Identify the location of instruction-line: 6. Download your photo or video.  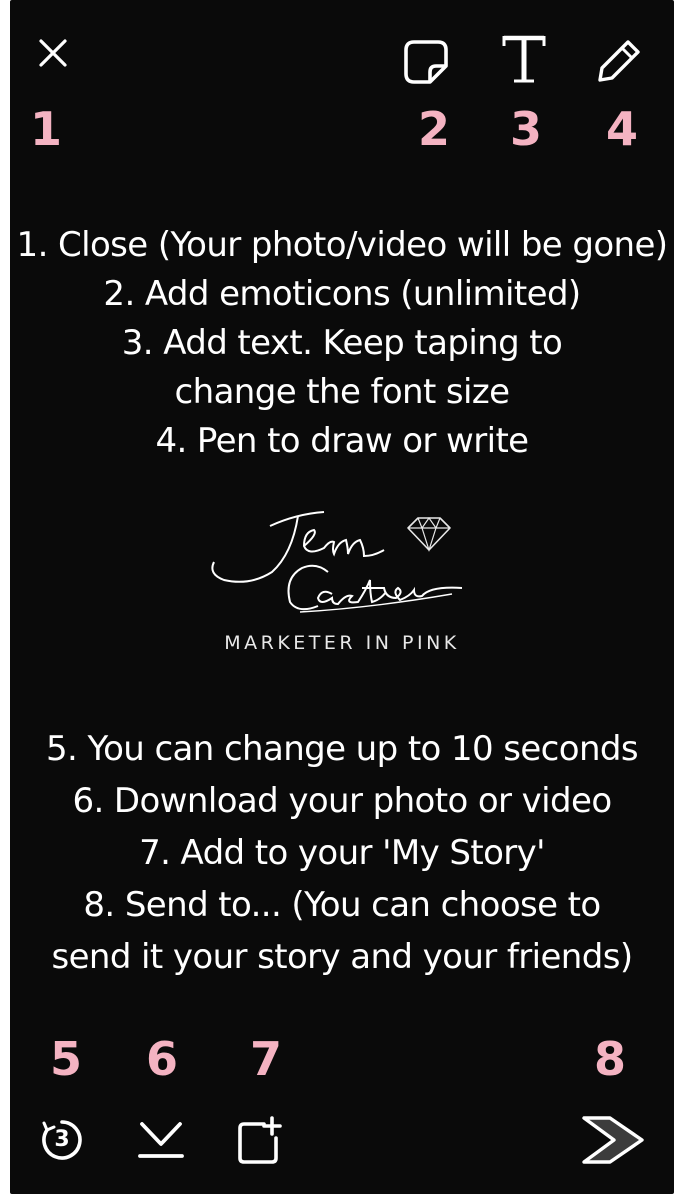
(342, 801).